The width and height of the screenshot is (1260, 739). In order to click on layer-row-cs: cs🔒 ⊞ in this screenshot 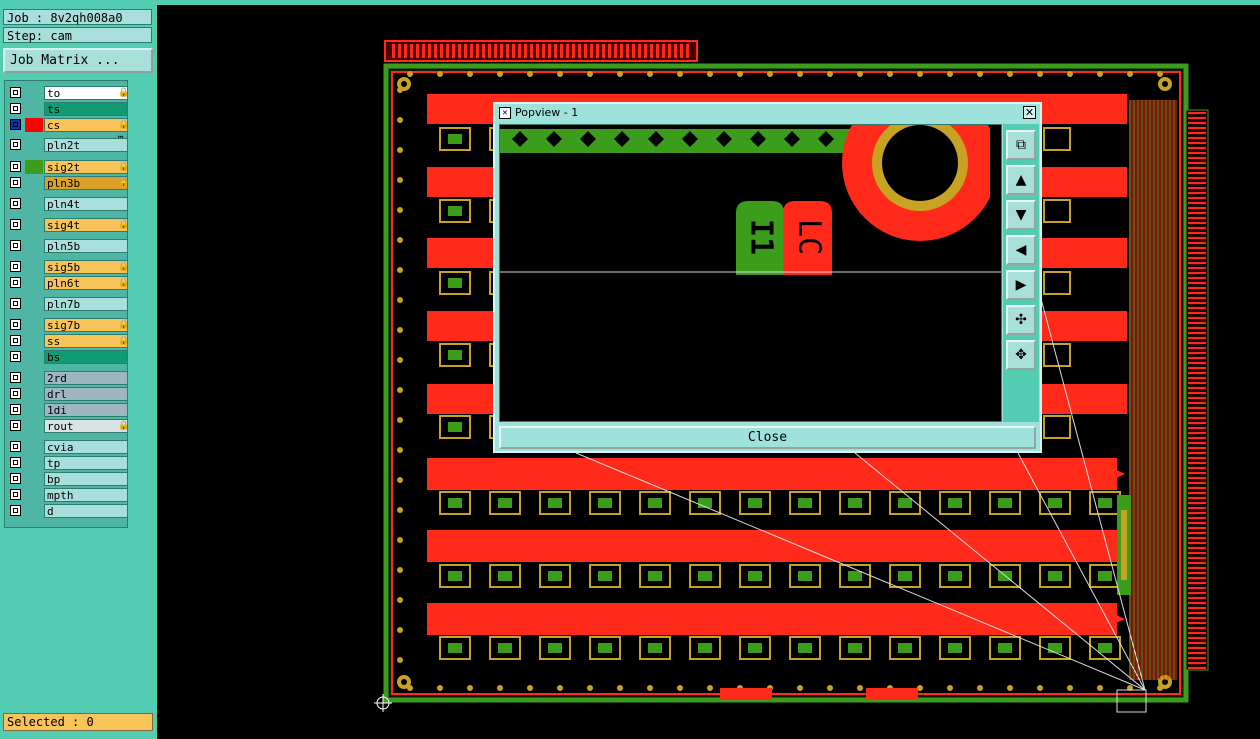, I will do `click(68, 131)`.